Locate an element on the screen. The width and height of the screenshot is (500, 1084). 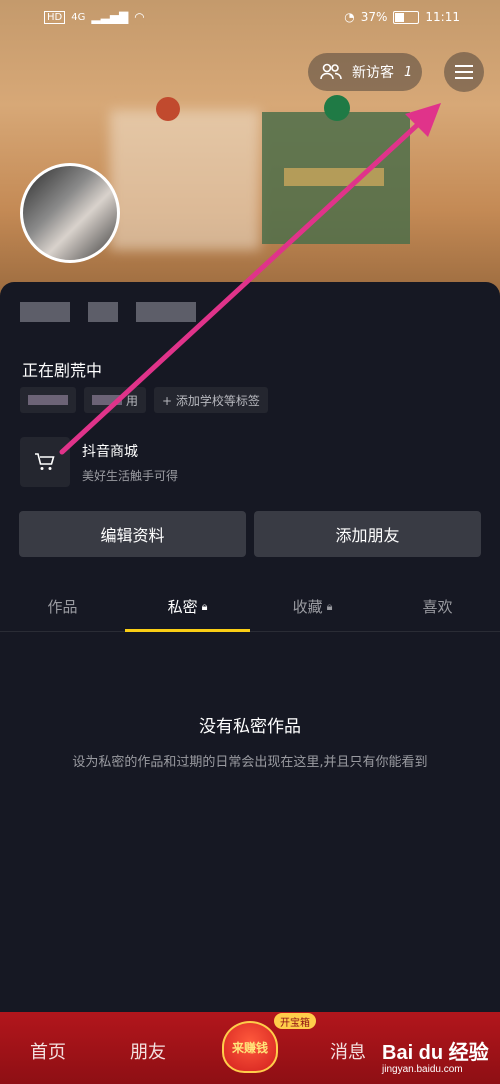
battery-percent: 37% is located at coordinates (374, 17).